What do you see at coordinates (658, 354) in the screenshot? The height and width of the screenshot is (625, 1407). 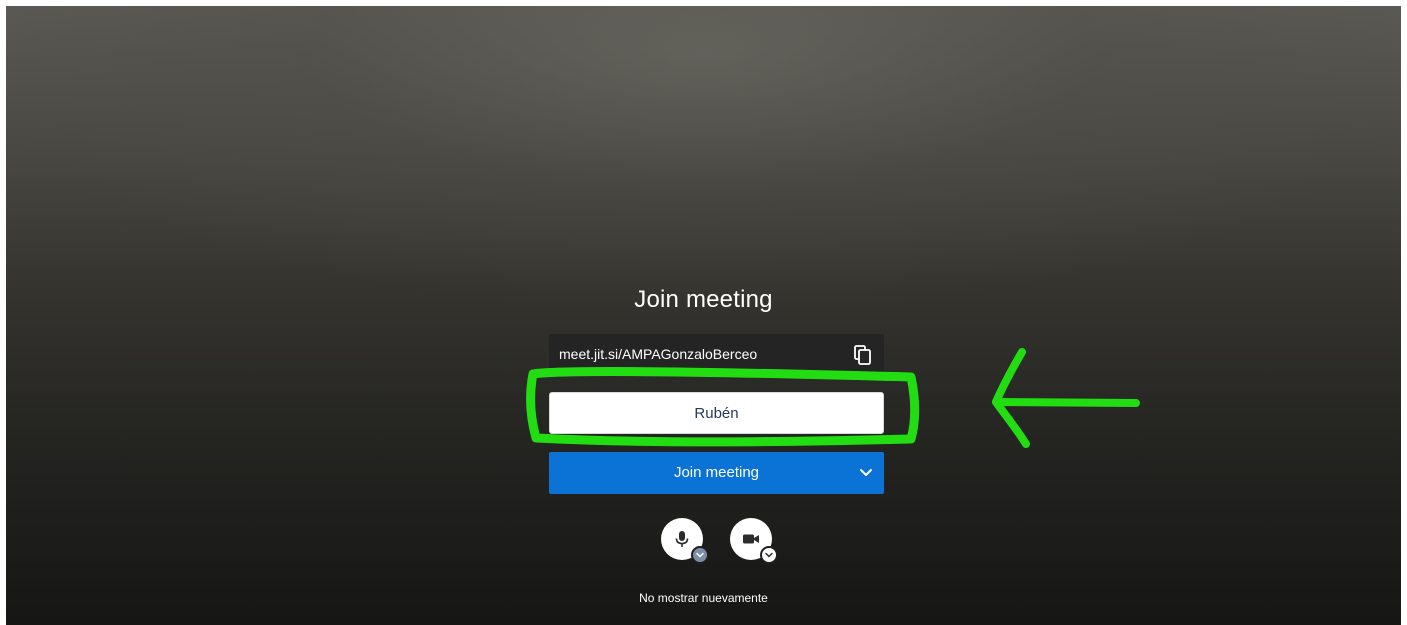 I see `meeting-url-text: meet.jit.si/AMPAGonzaloBerceo` at bounding box center [658, 354].